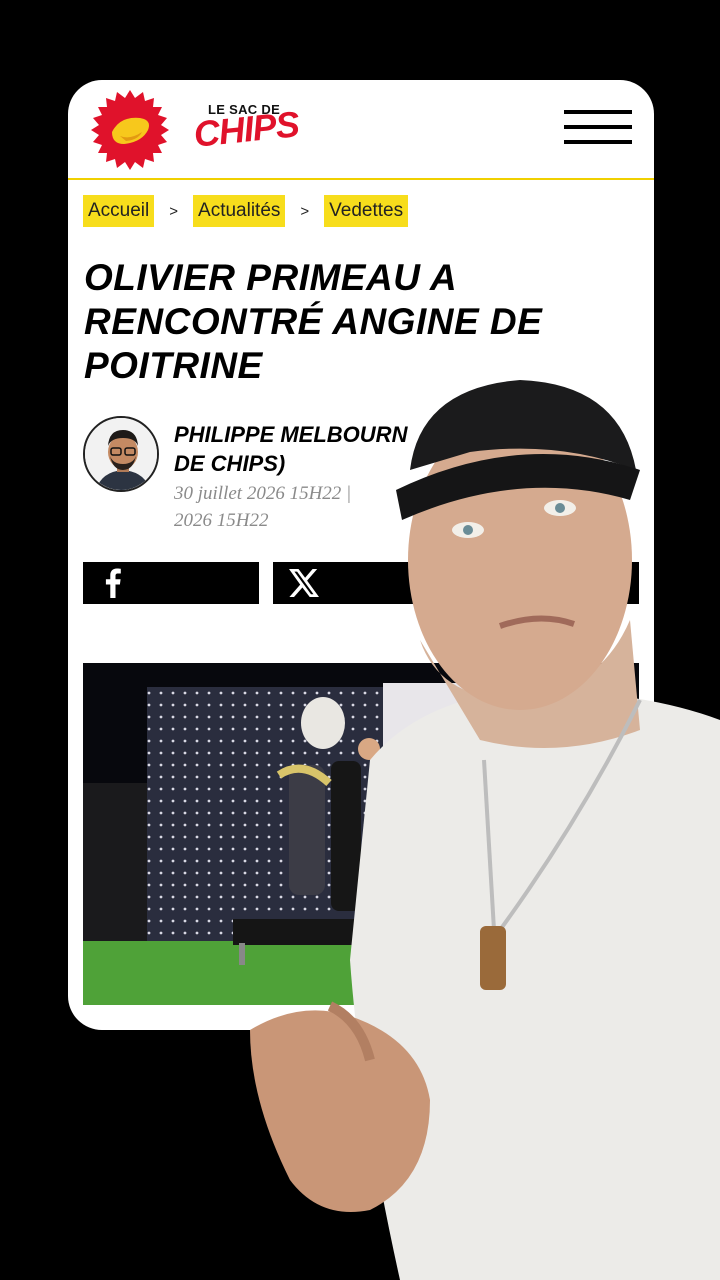 This screenshot has height=1280, width=720. Describe the element at coordinates (121, 454) in the screenshot. I see `author-avatar` at that location.